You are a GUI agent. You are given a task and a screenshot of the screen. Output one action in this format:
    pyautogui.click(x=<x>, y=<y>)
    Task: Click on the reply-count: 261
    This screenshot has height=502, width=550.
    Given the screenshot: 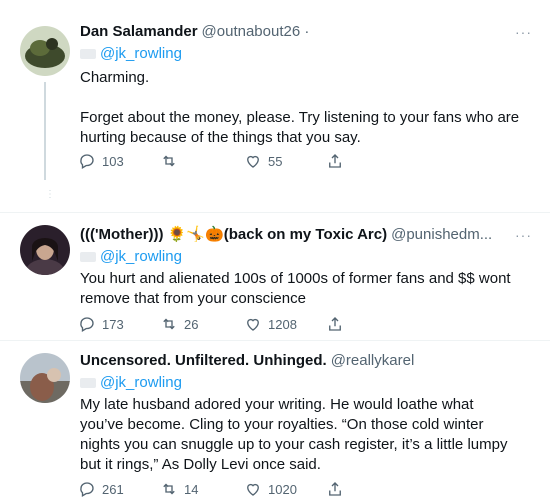 What is the action you would take?
    pyautogui.click(x=113, y=489)
    